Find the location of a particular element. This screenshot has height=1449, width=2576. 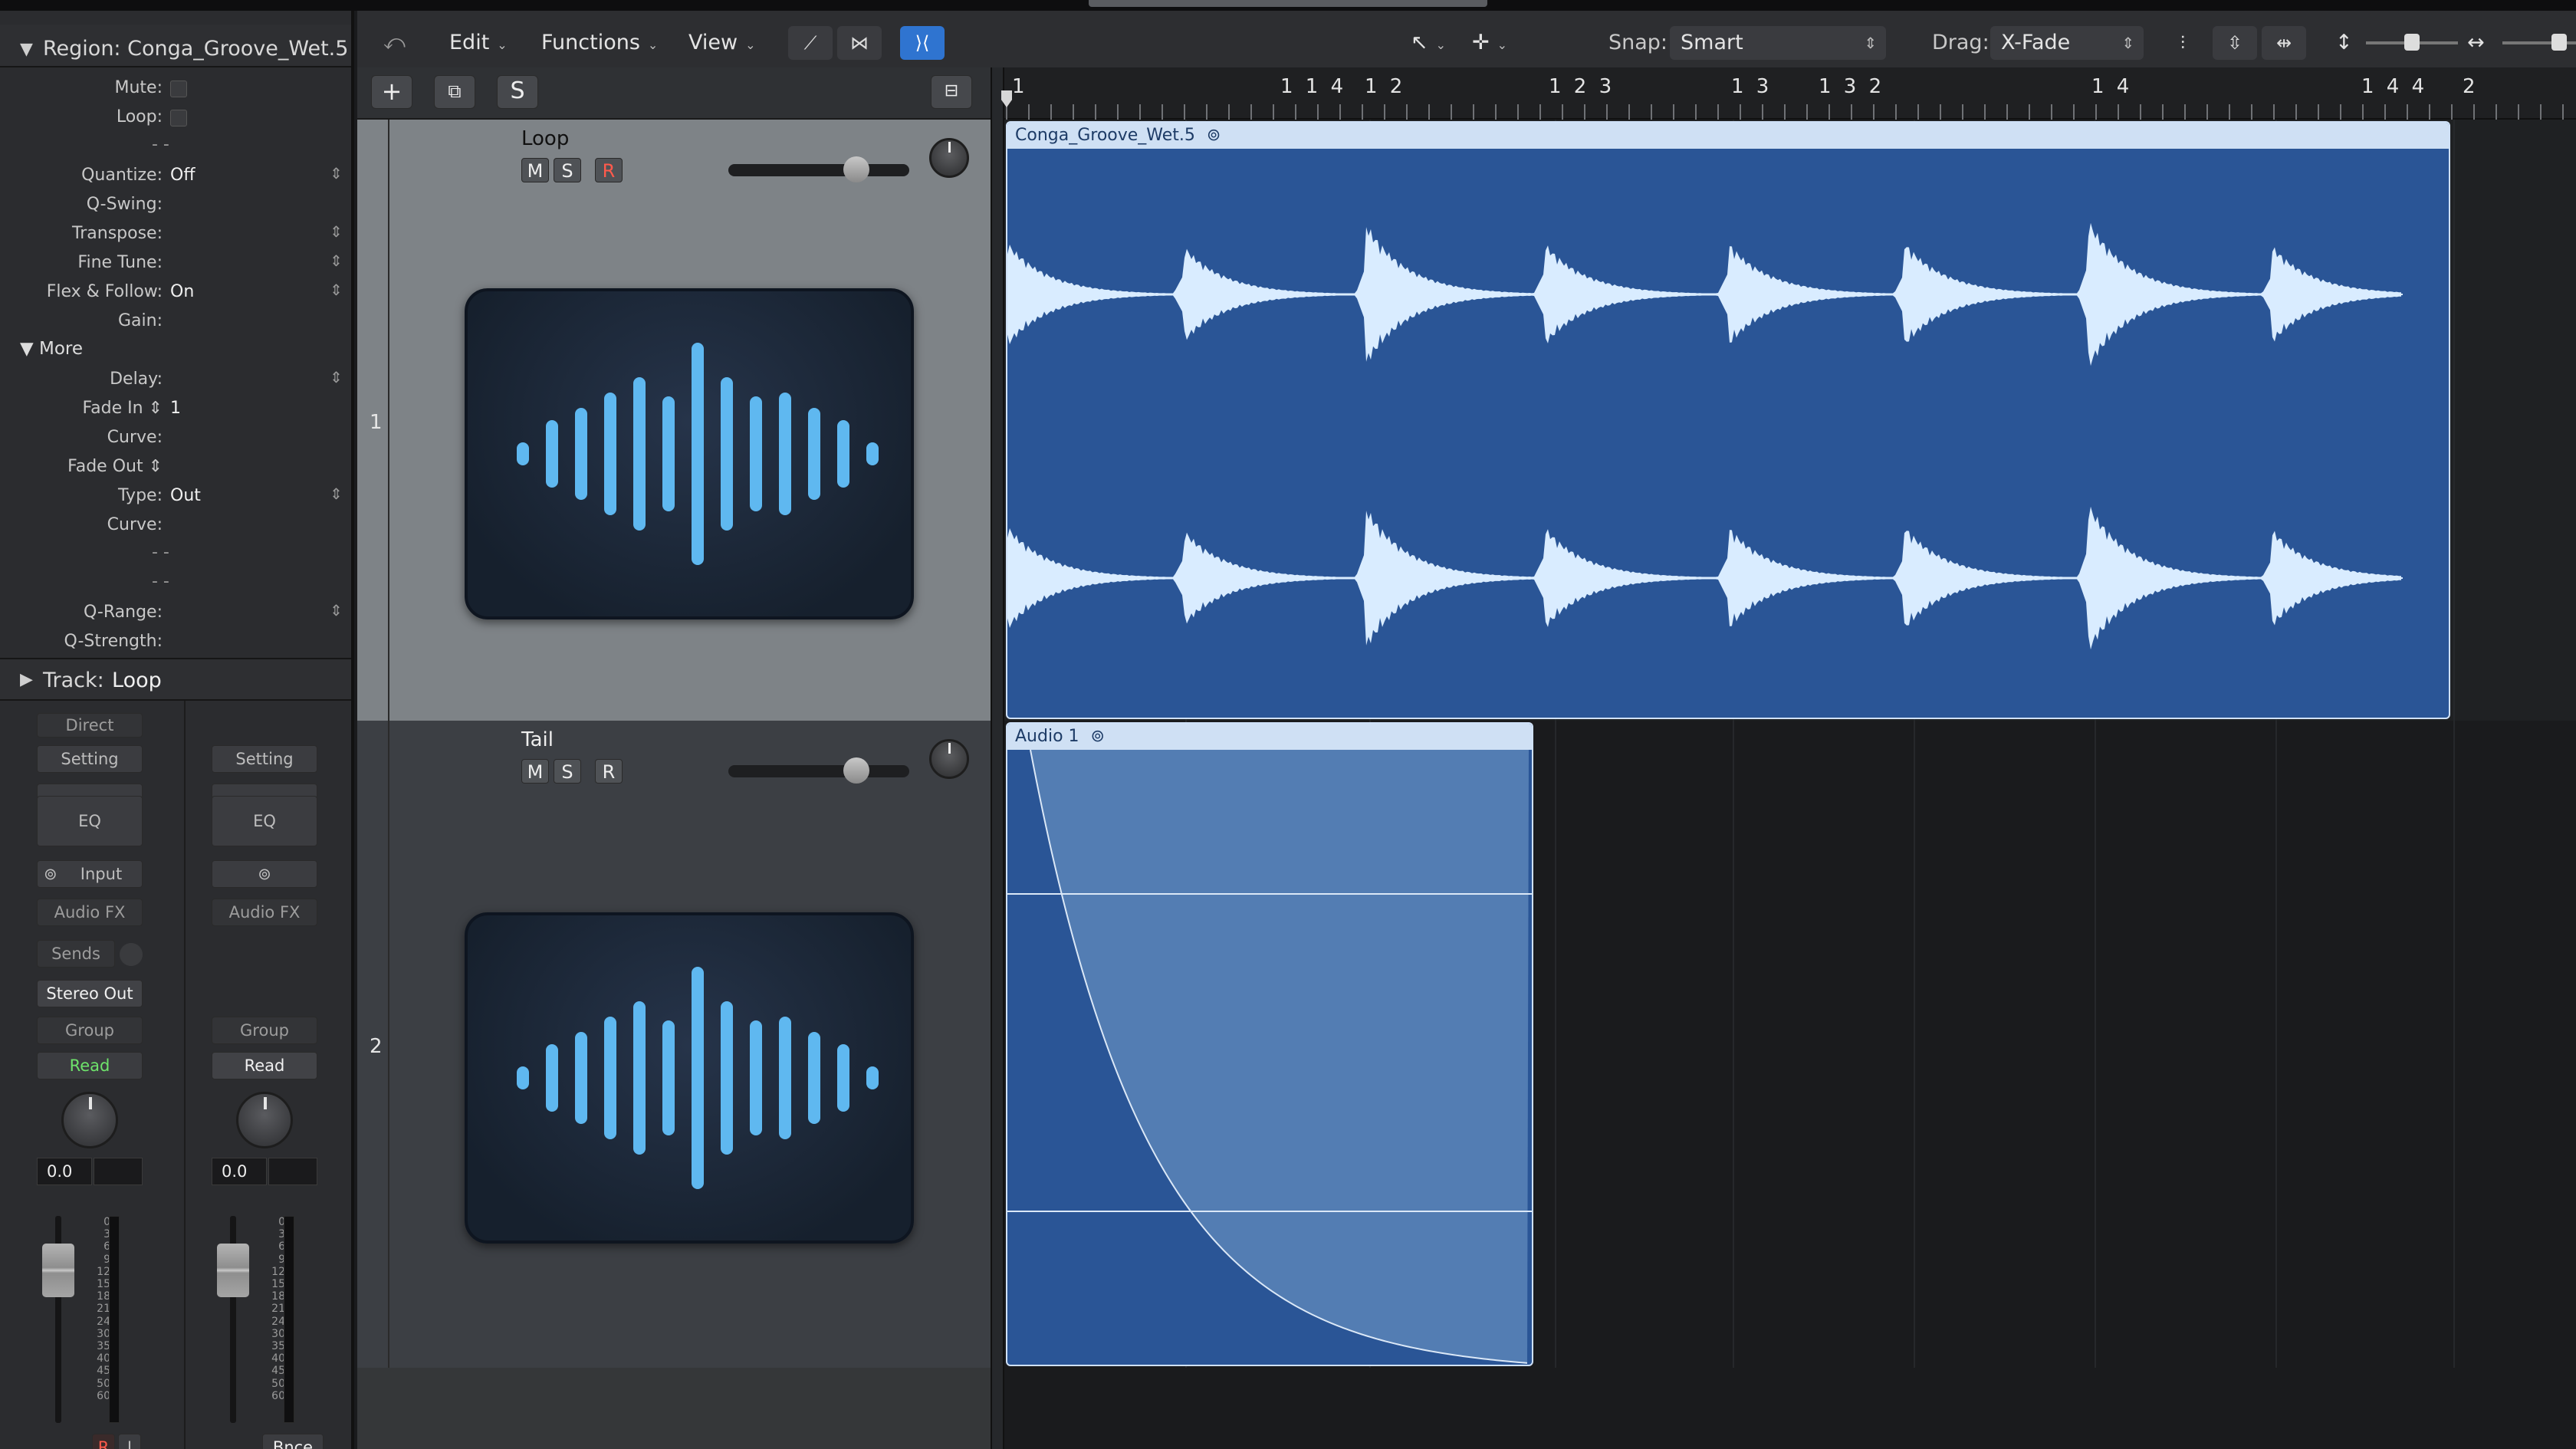

inspector-row: Mute: is located at coordinates (176, 89).